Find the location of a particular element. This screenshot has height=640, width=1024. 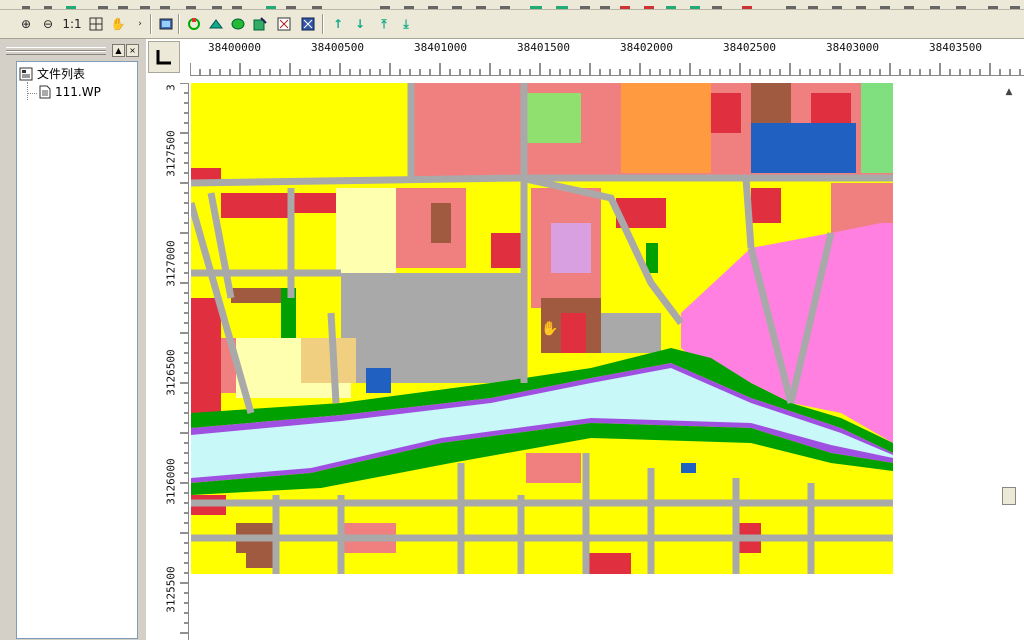

file-name: 111.WP is located at coordinates (78, 92).